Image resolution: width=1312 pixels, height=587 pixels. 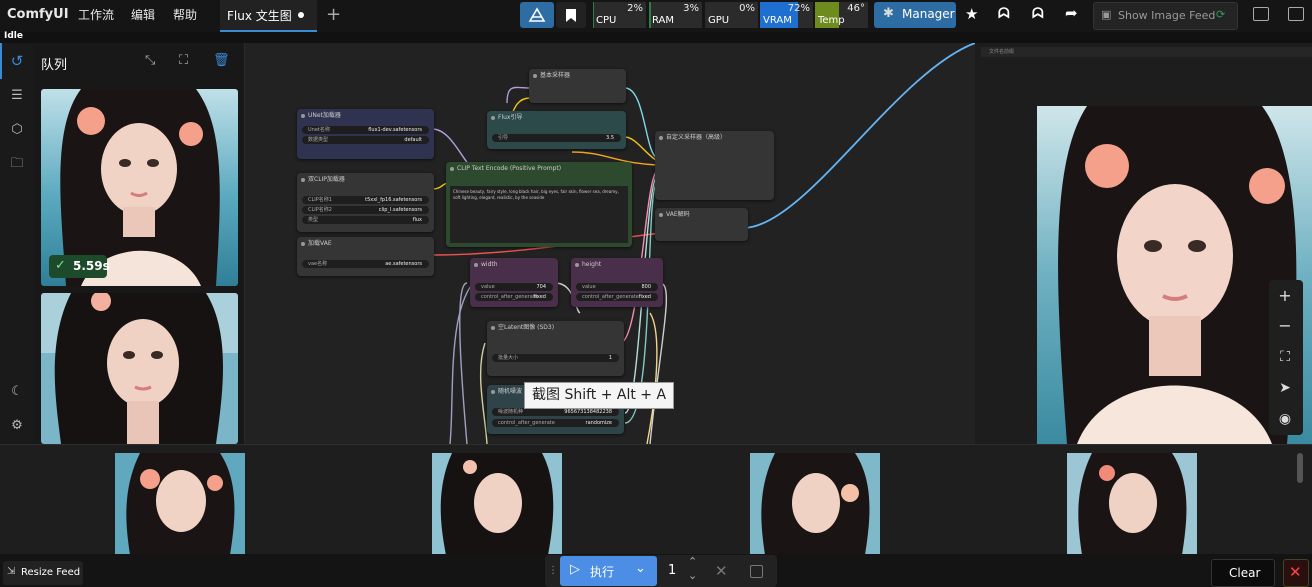 I want to click on node-title: width, so click(x=514, y=265).